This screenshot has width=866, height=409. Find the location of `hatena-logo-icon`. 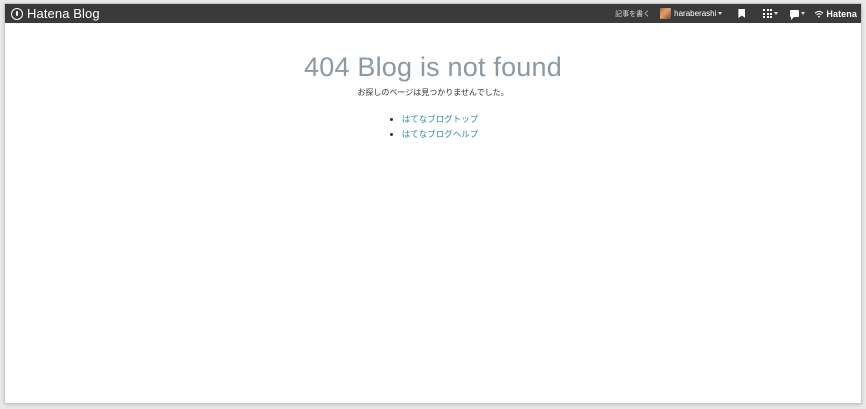

hatena-logo-icon is located at coordinates (819, 13).